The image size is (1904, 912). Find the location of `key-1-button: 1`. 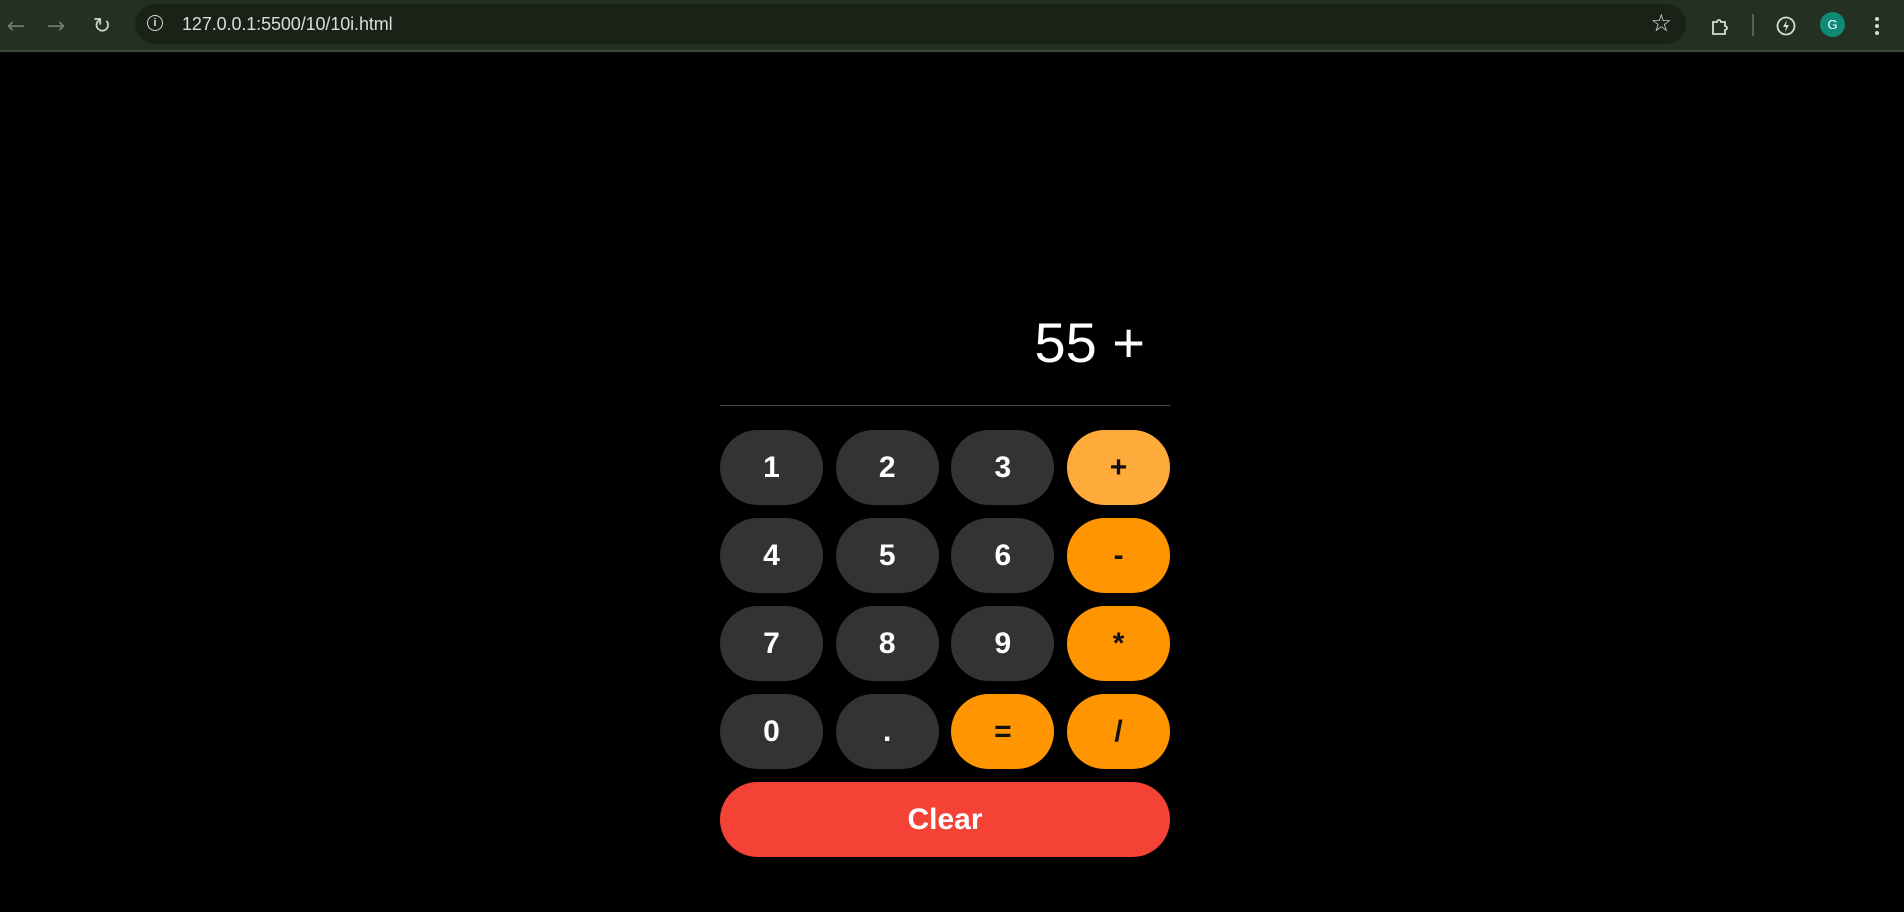

key-1-button: 1 is located at coordinates (771, 467).